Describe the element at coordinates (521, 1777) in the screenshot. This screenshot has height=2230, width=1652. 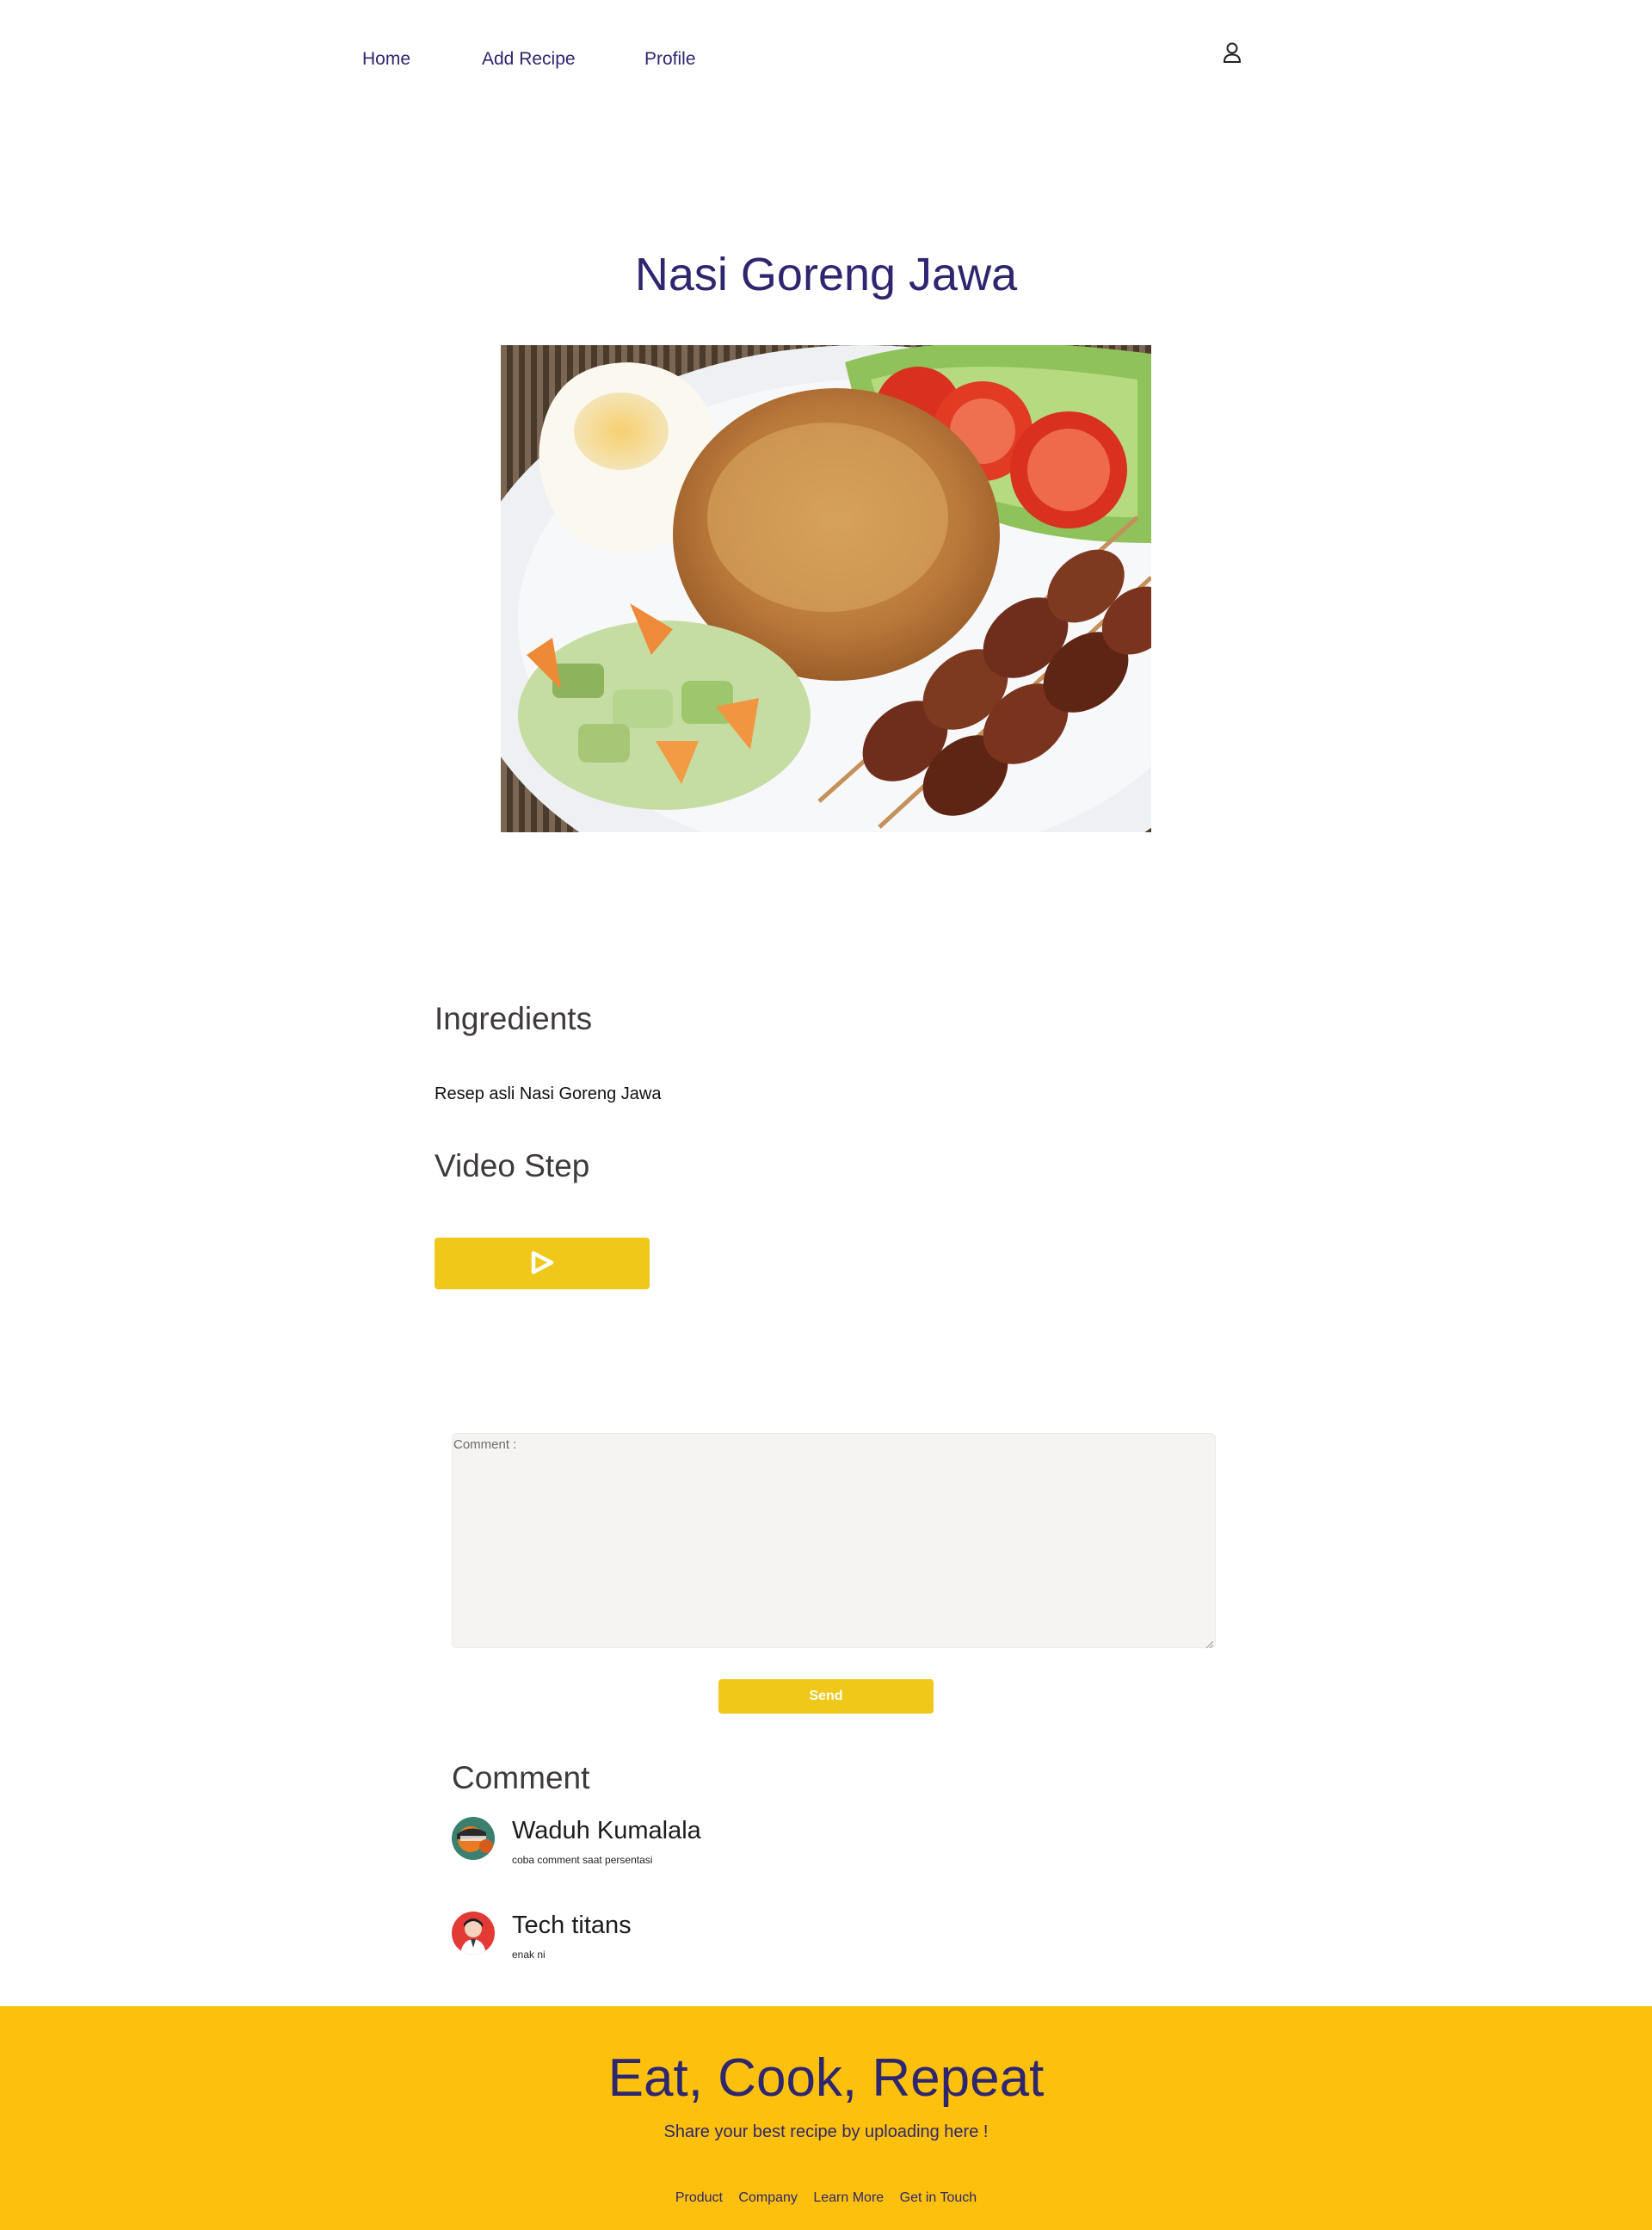
I see `comments-heading: Comment` at that location.